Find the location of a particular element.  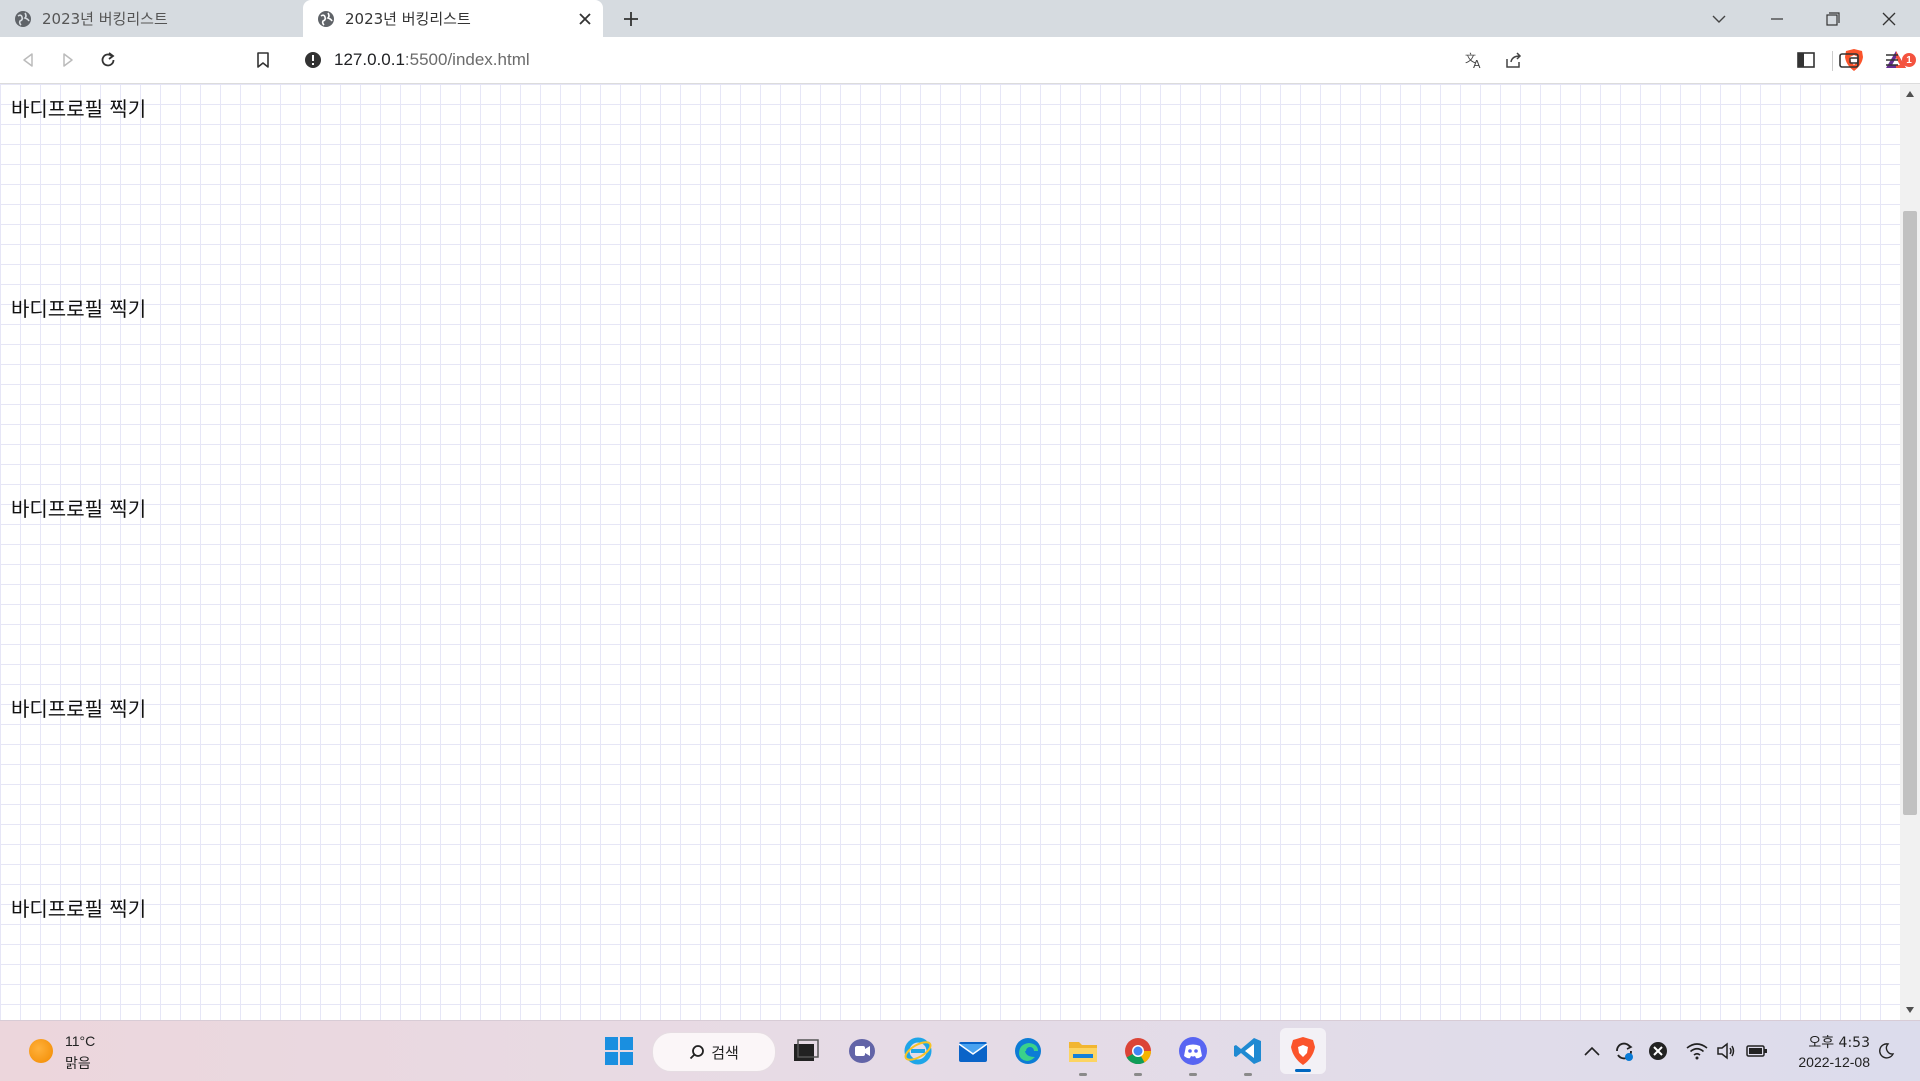

teams-icon is located at coordinates (862, 1051).